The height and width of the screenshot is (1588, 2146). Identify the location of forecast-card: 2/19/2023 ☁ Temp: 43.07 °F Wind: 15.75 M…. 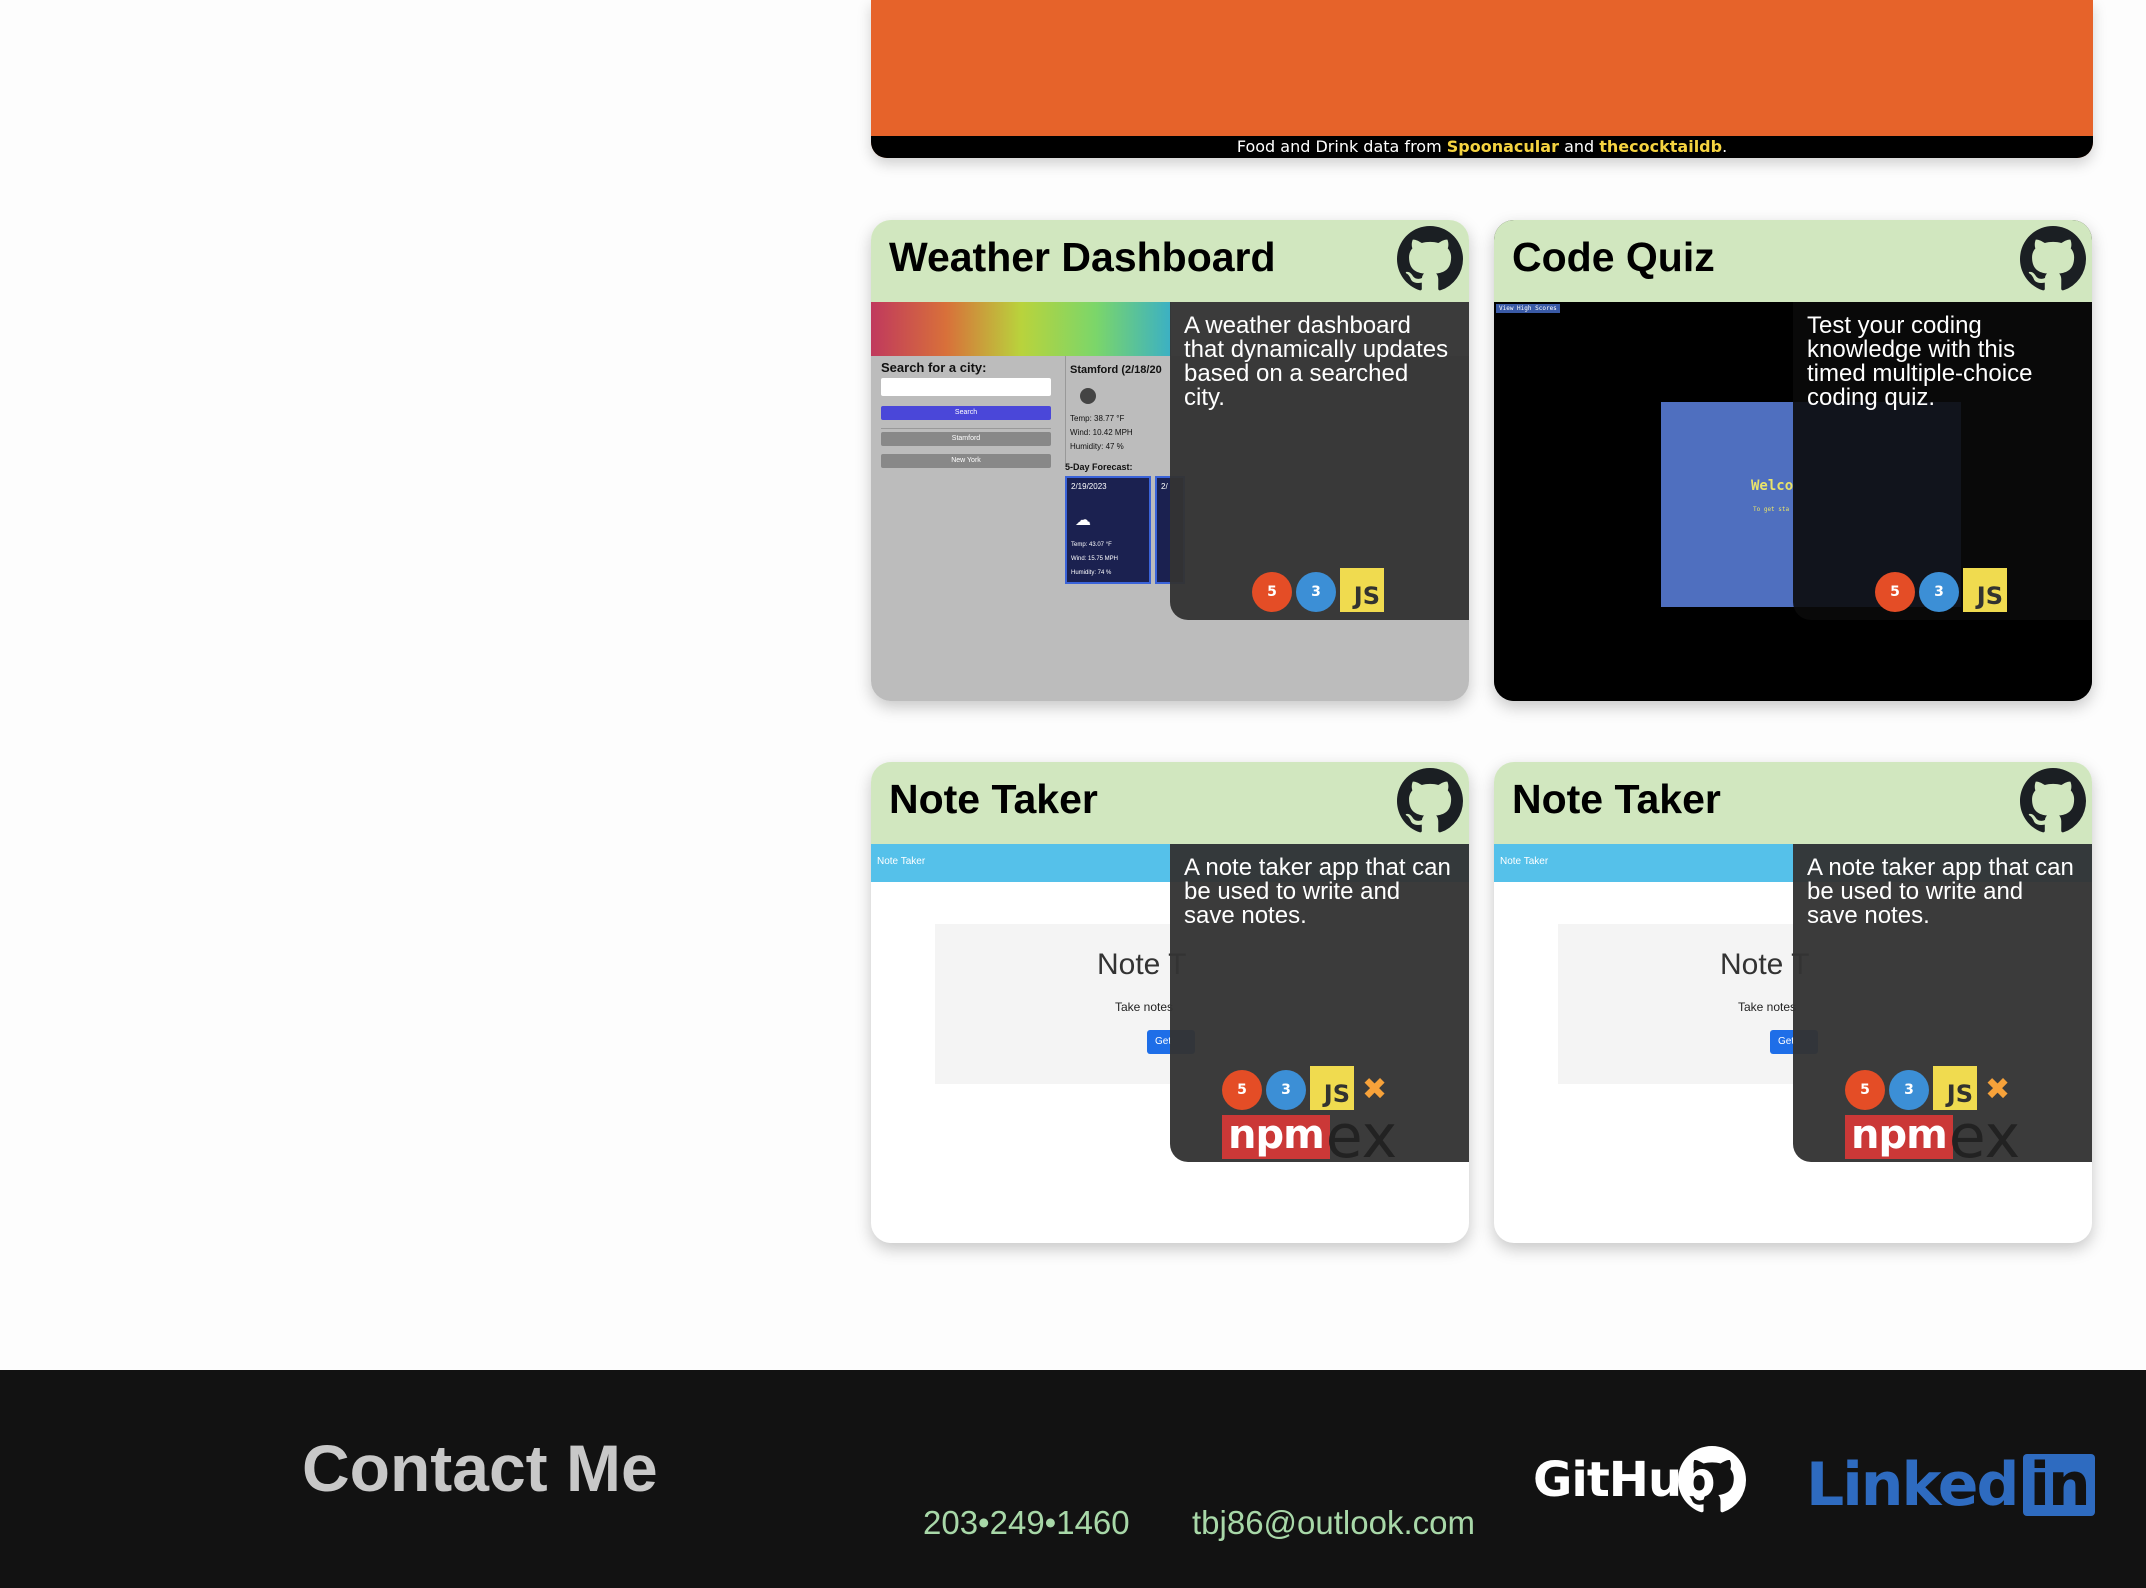
(1108, 530).